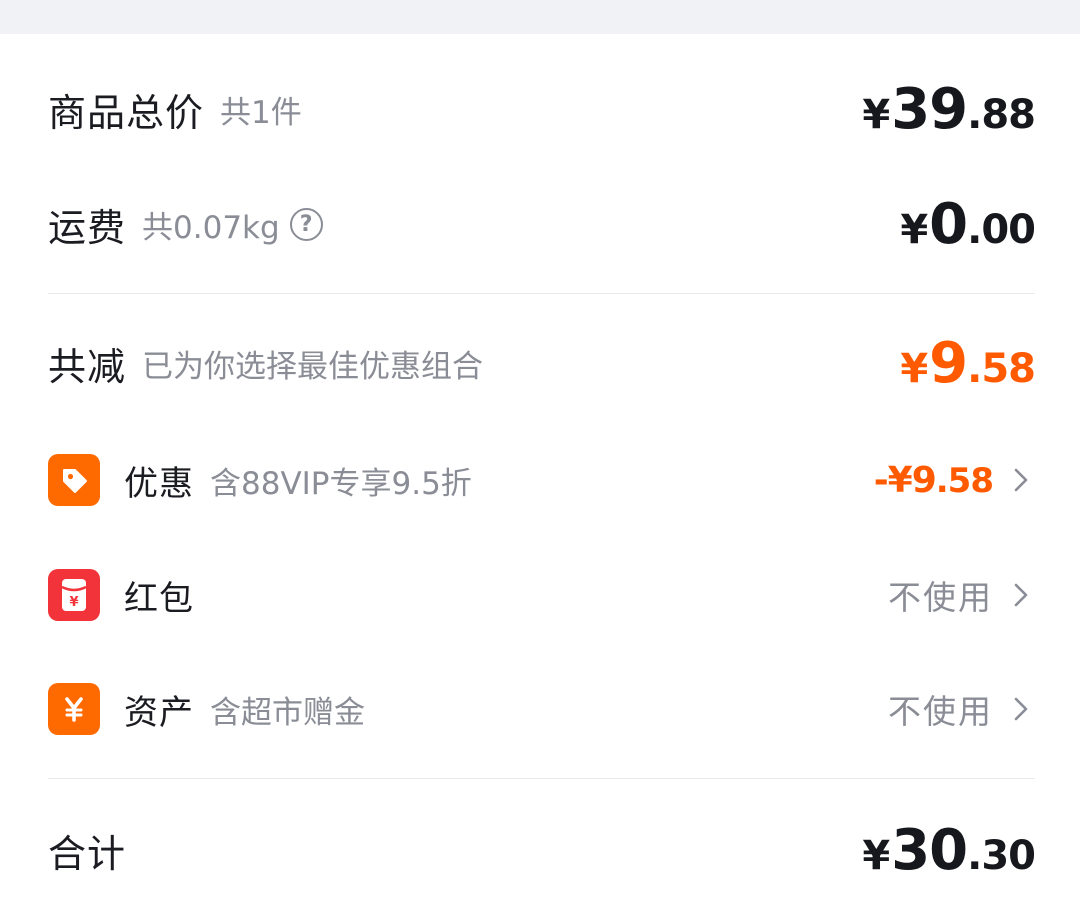  I want to click on assets-row: 资产 含超市赠金 不使用, so click(541, 709).